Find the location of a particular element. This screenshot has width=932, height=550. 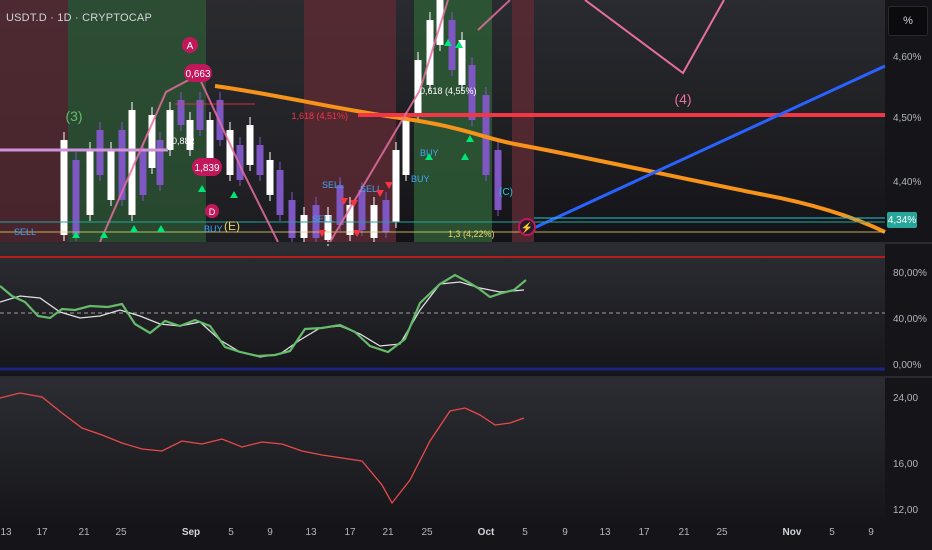

price-axis-label: 4,40% is located at coordinates (907, 182).